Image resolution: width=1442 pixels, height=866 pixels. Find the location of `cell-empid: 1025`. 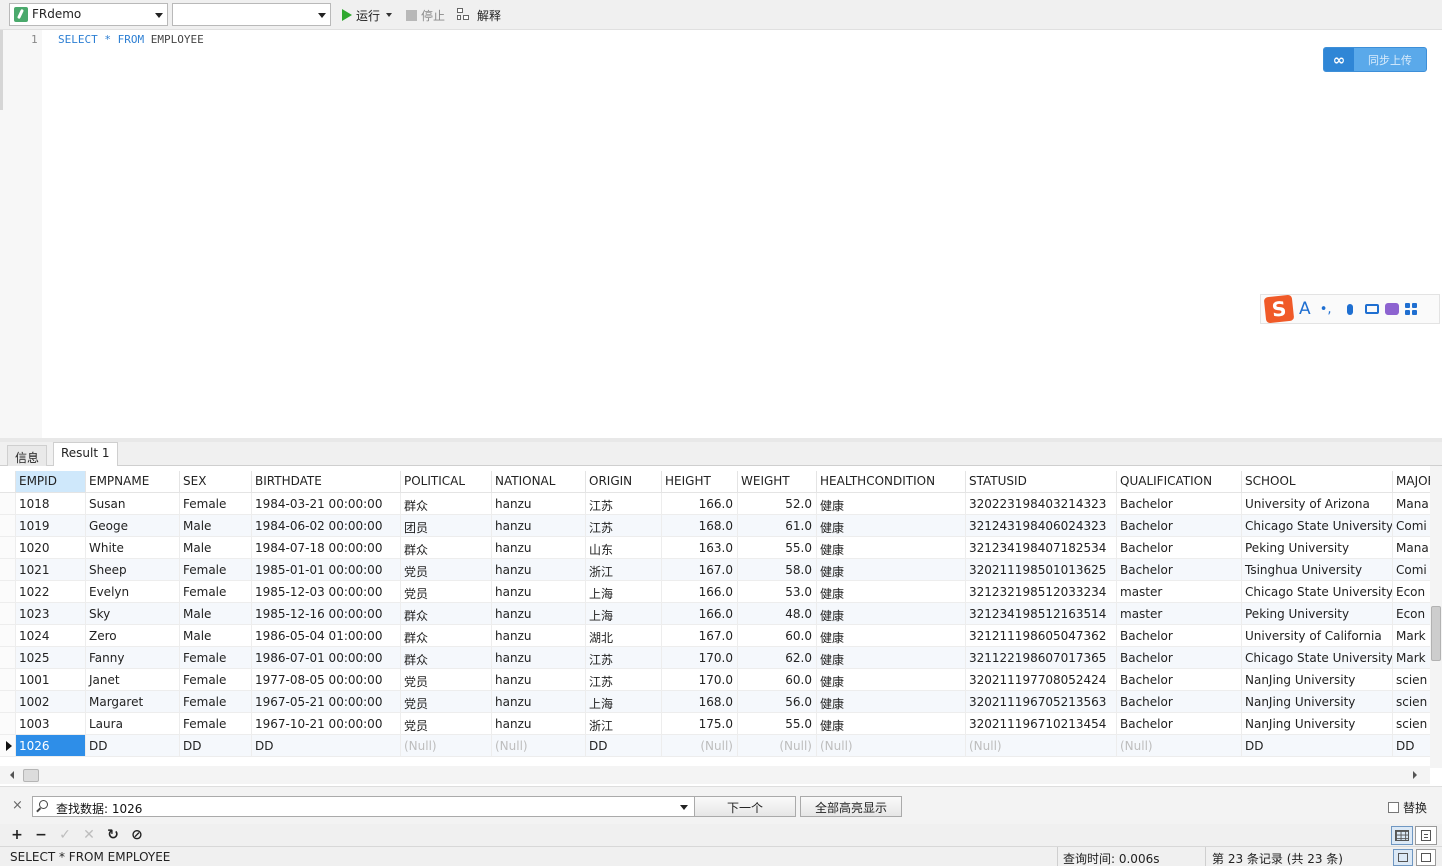

cell-empid: 1025 is located at coordinates (51, 658).